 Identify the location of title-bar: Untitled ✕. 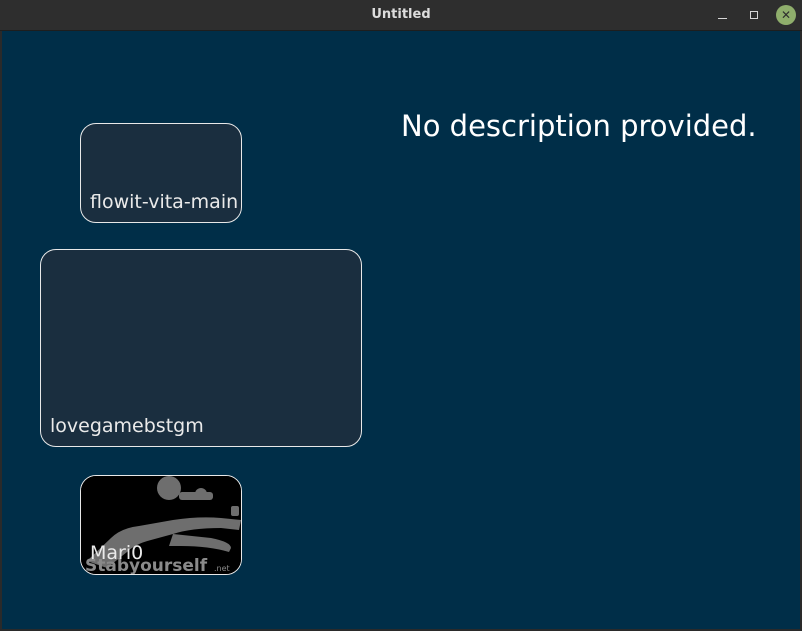
(401, 15).